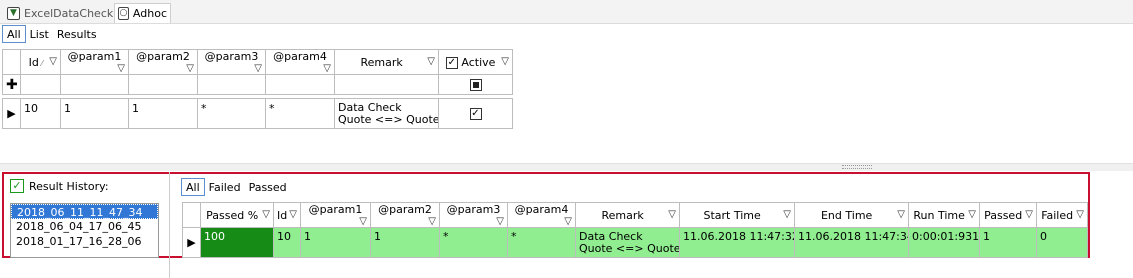 Image resolution: width=1133 pixels, height=278 pixels. What do you see at coordinates (123, 13) in the screenshot?
I see `window-icon: ○` at bounding box center [123, 13].